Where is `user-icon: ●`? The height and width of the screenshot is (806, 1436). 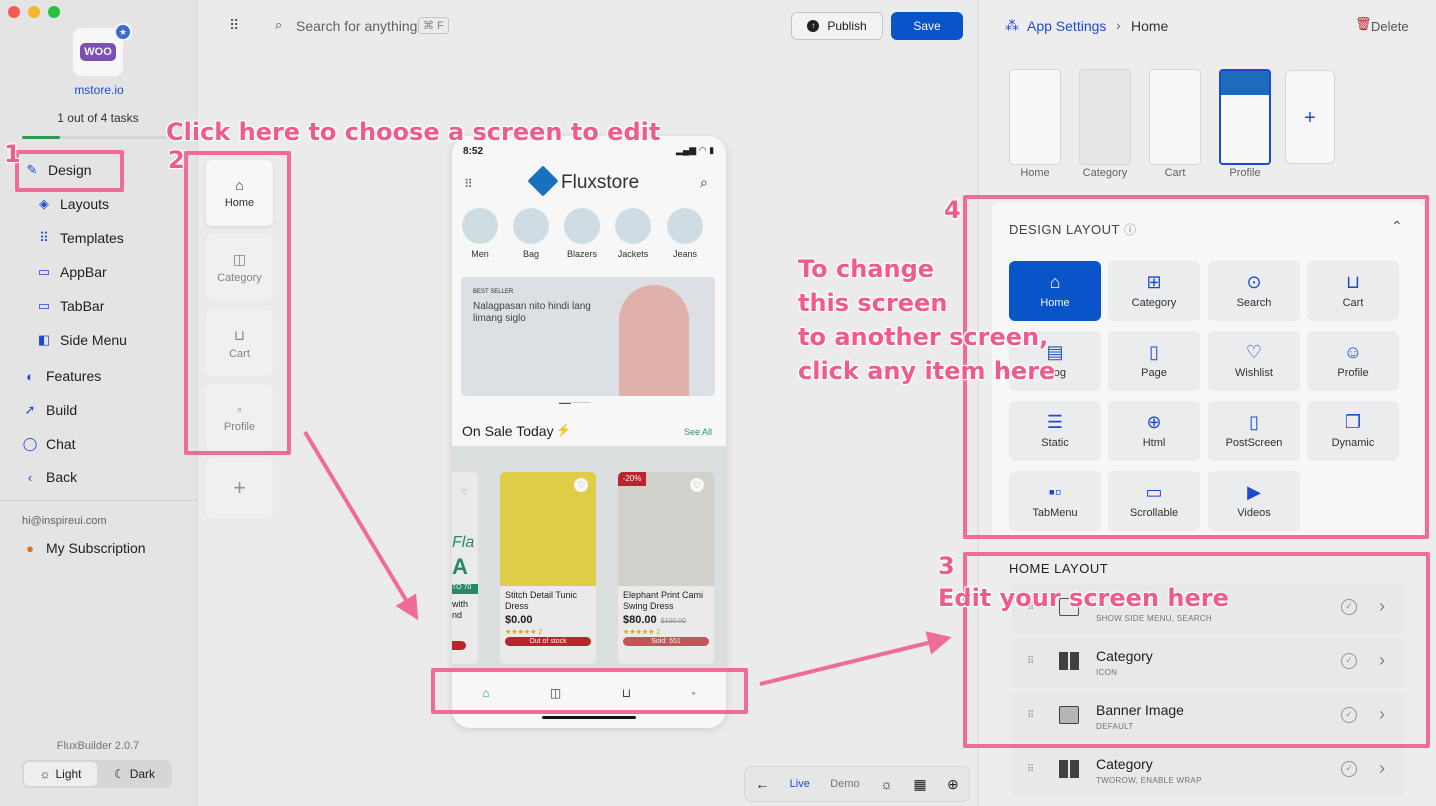
user-icon: ● is located at coordinates (30, 548).